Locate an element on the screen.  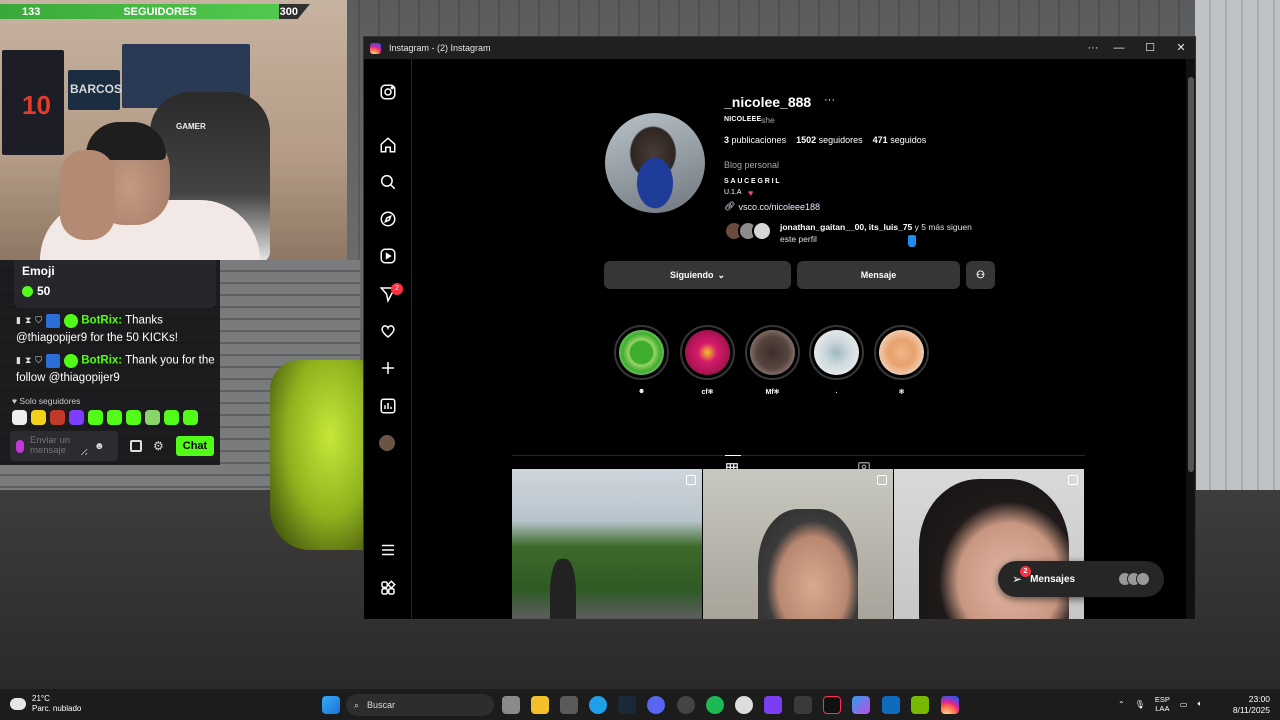
network-icon: ▭ is located at coordinates (1184, 704).